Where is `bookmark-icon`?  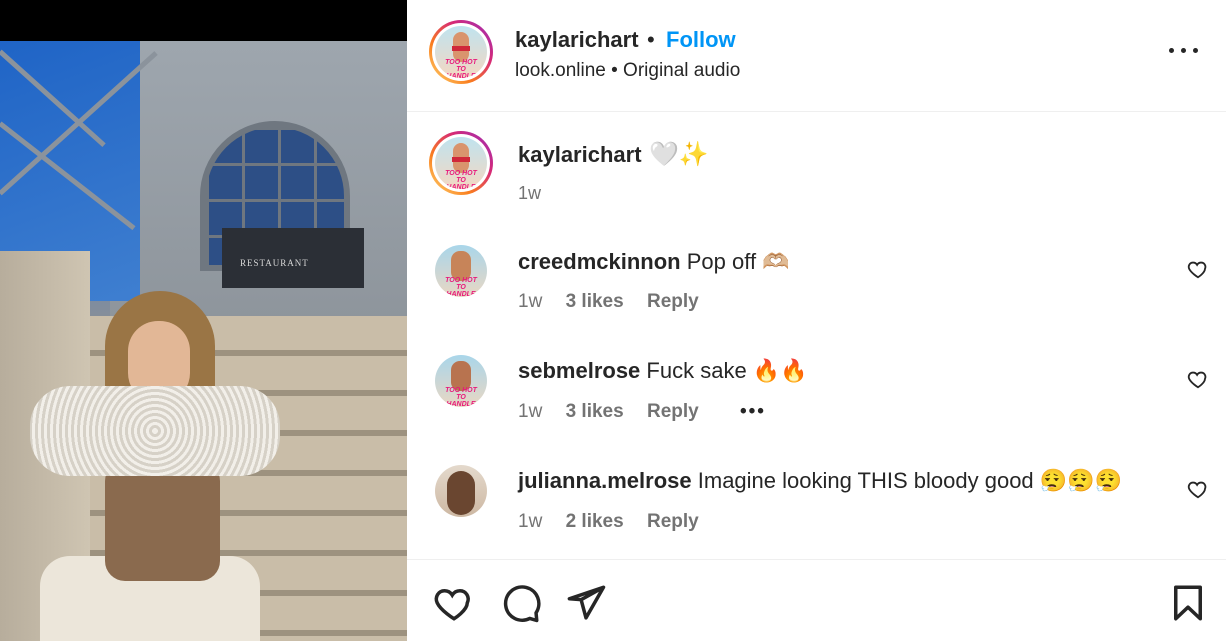
bookmark-icon is located at coordinates (1188, 603).